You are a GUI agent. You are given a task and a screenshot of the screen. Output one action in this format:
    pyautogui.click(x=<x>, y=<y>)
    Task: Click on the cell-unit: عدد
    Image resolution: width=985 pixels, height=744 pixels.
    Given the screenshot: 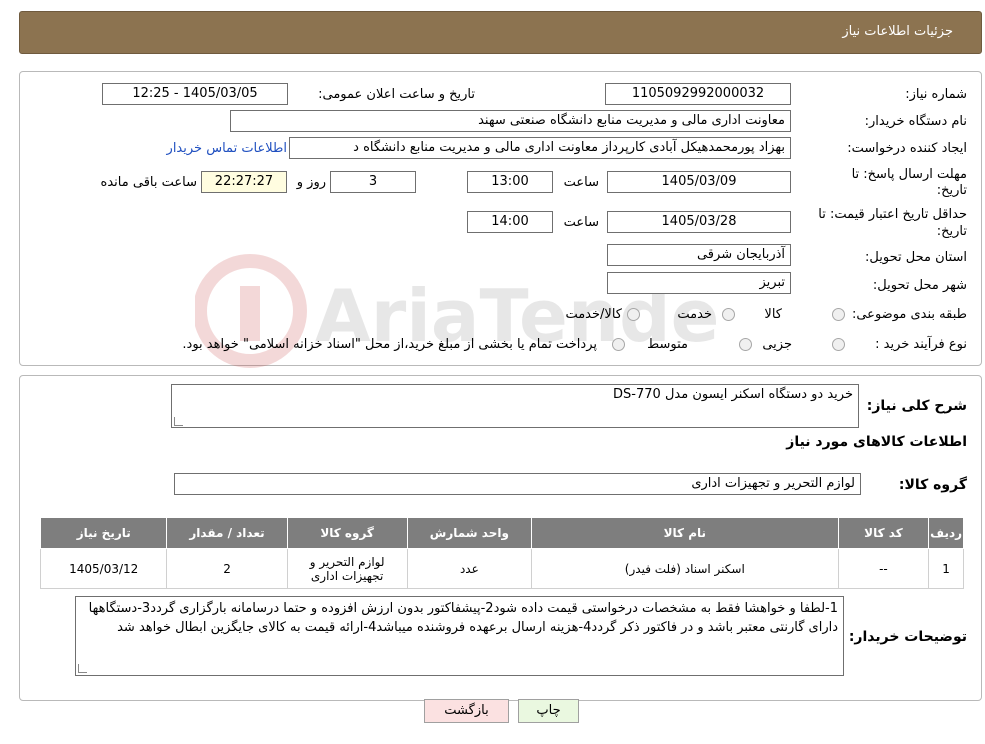 What is the action you would take?
    pyautogui.click(x=469, y=568)
    